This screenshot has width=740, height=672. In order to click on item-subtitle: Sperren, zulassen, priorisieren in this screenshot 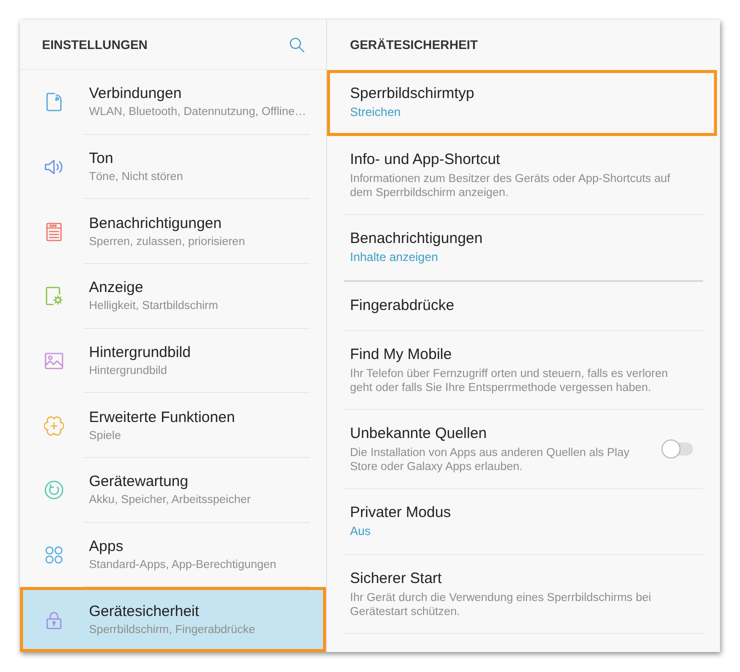, I will do `click(167, 242)`.